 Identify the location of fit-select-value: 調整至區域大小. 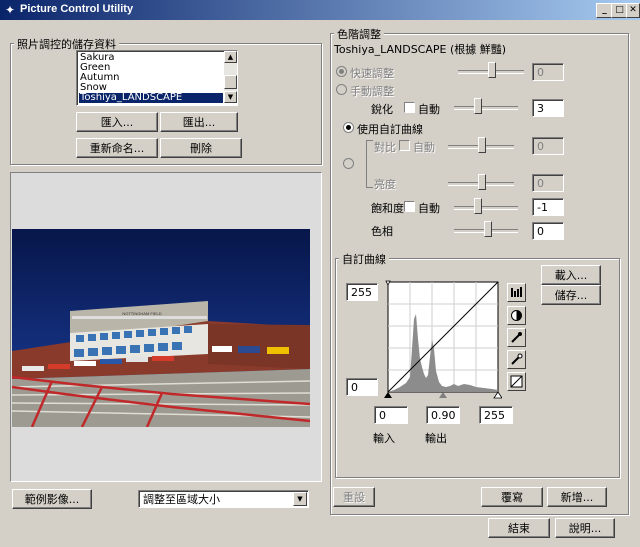
(181, 499).